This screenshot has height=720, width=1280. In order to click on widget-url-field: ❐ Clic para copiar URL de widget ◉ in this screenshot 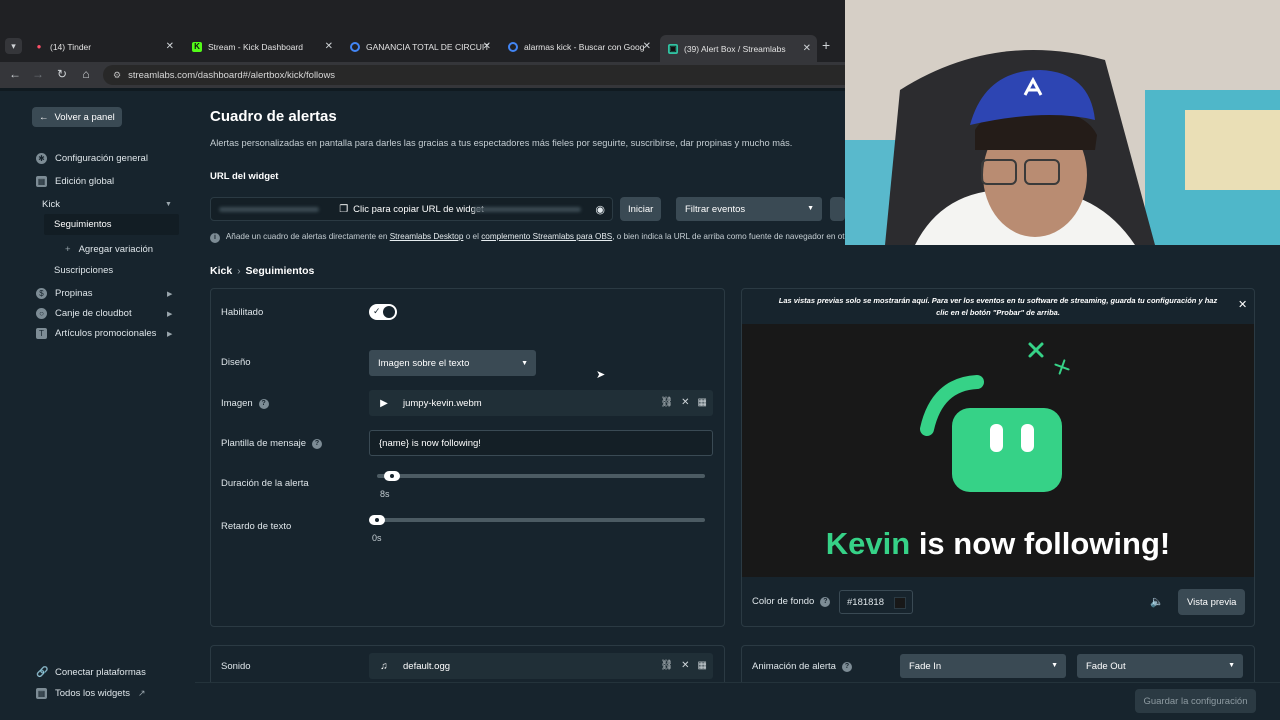, I will do `click(411, 209)`.